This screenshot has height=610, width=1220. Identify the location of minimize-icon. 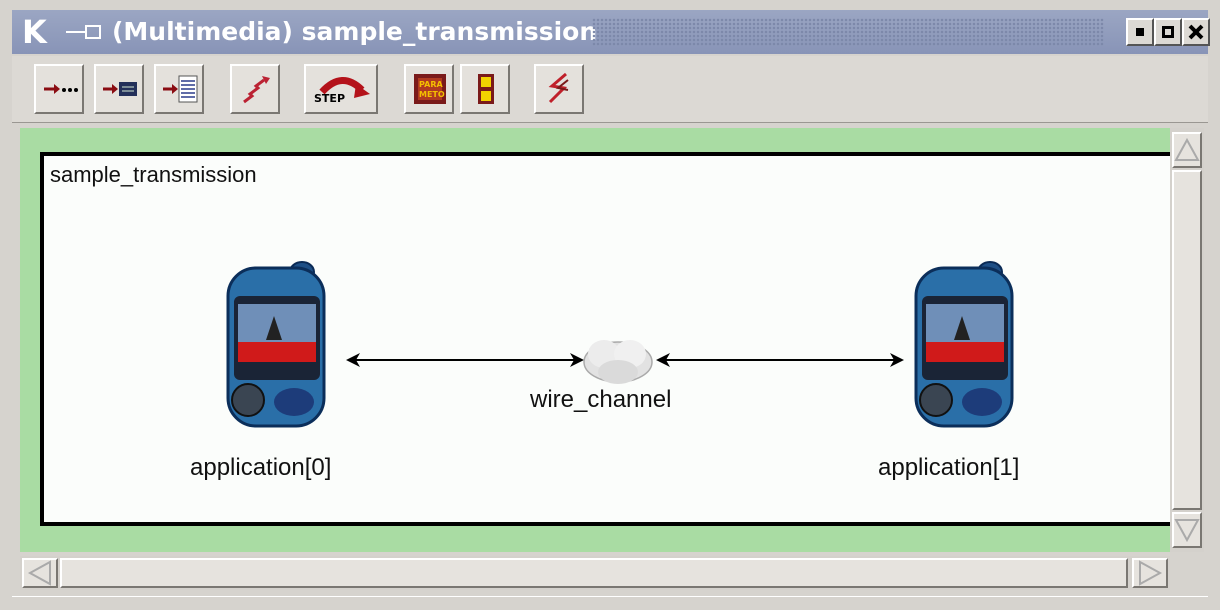
(1140, 32).